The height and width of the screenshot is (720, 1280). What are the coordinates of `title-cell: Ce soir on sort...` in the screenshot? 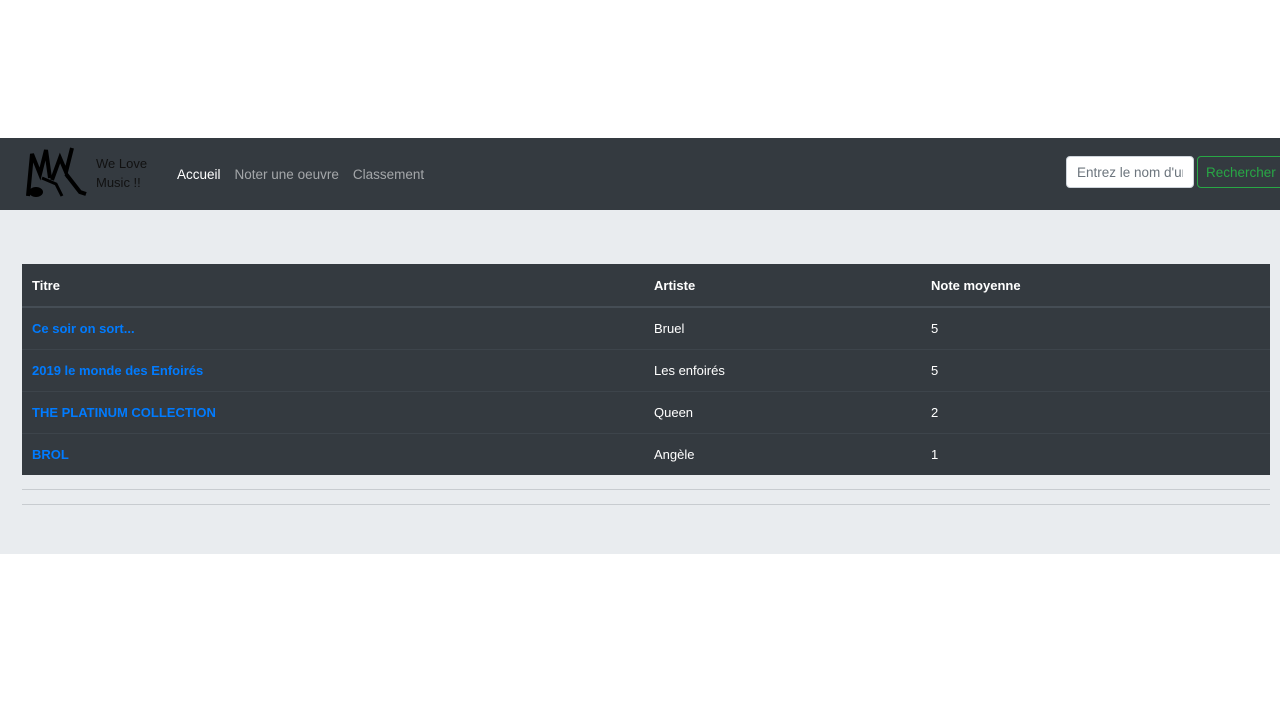 It's located at (333, 328).